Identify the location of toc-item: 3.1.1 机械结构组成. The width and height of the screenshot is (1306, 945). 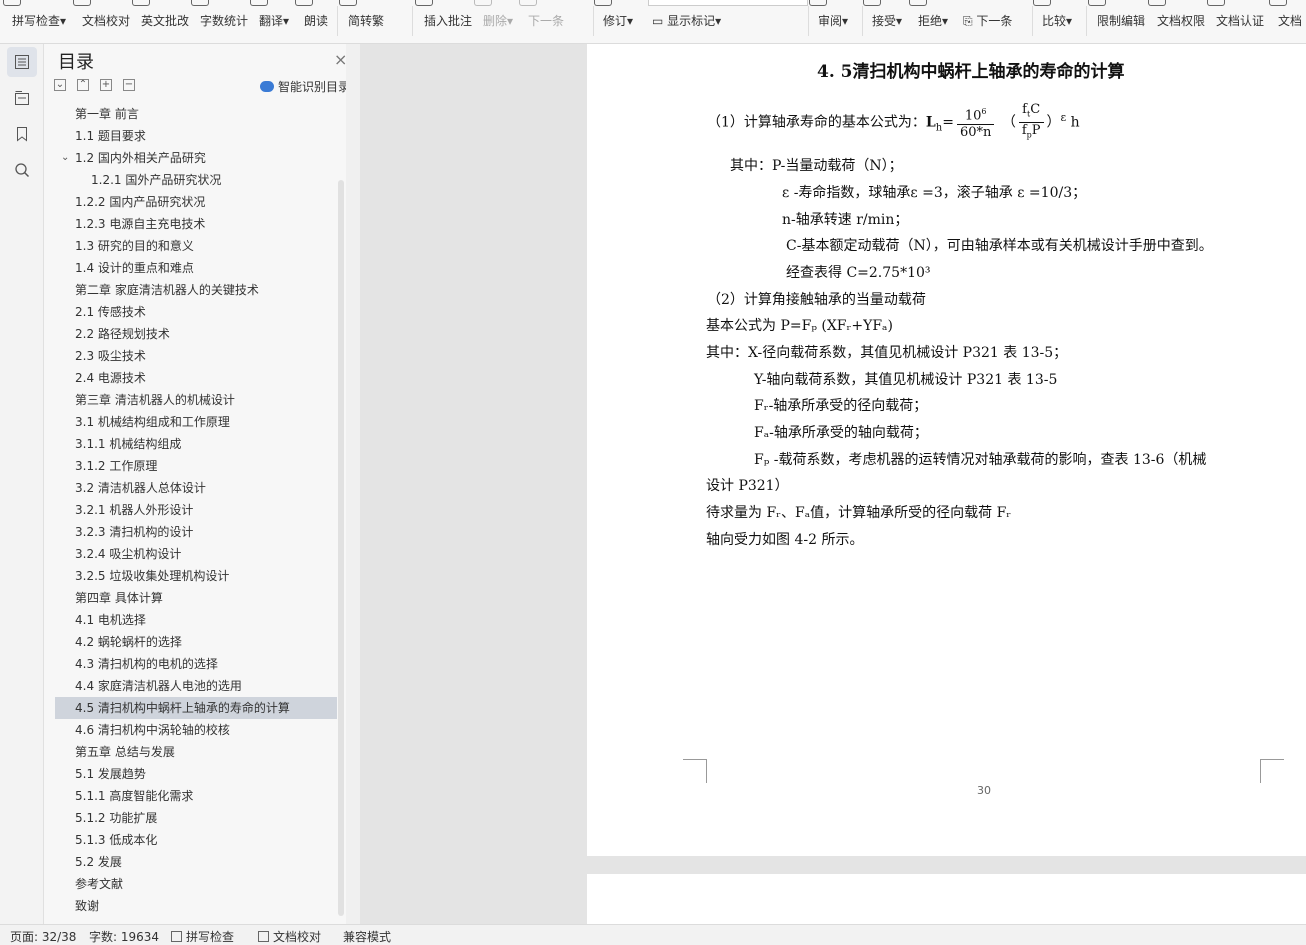
(196, 444).